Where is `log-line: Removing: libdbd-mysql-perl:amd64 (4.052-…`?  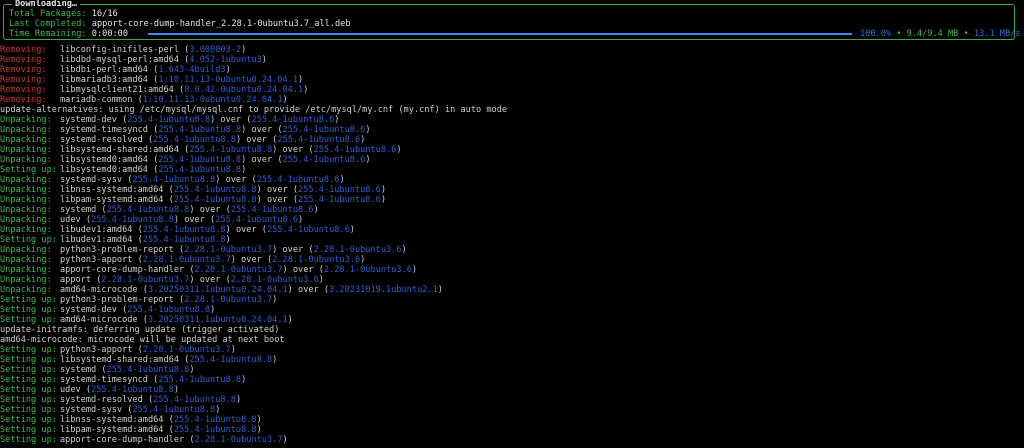
log-line: Removing: libdbd-mysql-perl:amd64 (4.052-… is located at coordinates (512, 60).